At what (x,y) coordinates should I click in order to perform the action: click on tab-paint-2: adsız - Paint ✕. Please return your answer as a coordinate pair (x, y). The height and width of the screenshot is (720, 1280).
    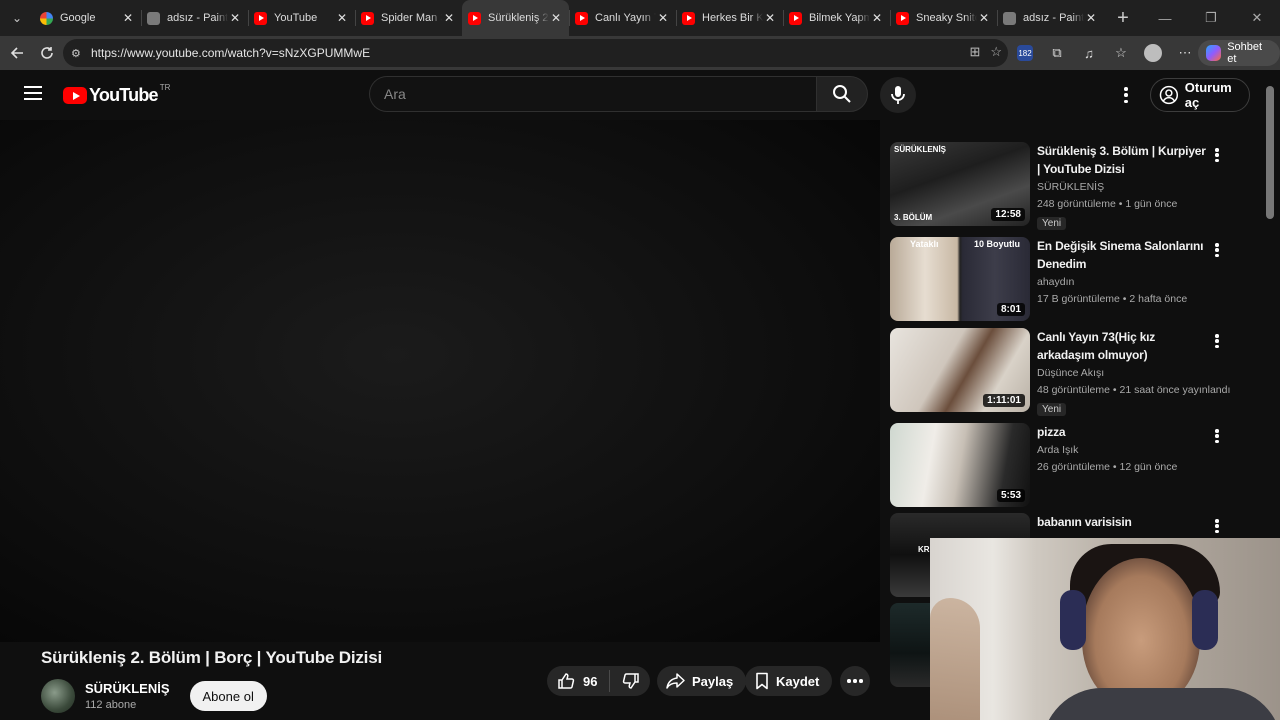
    Looking at the image, I should click on (1050, 18).